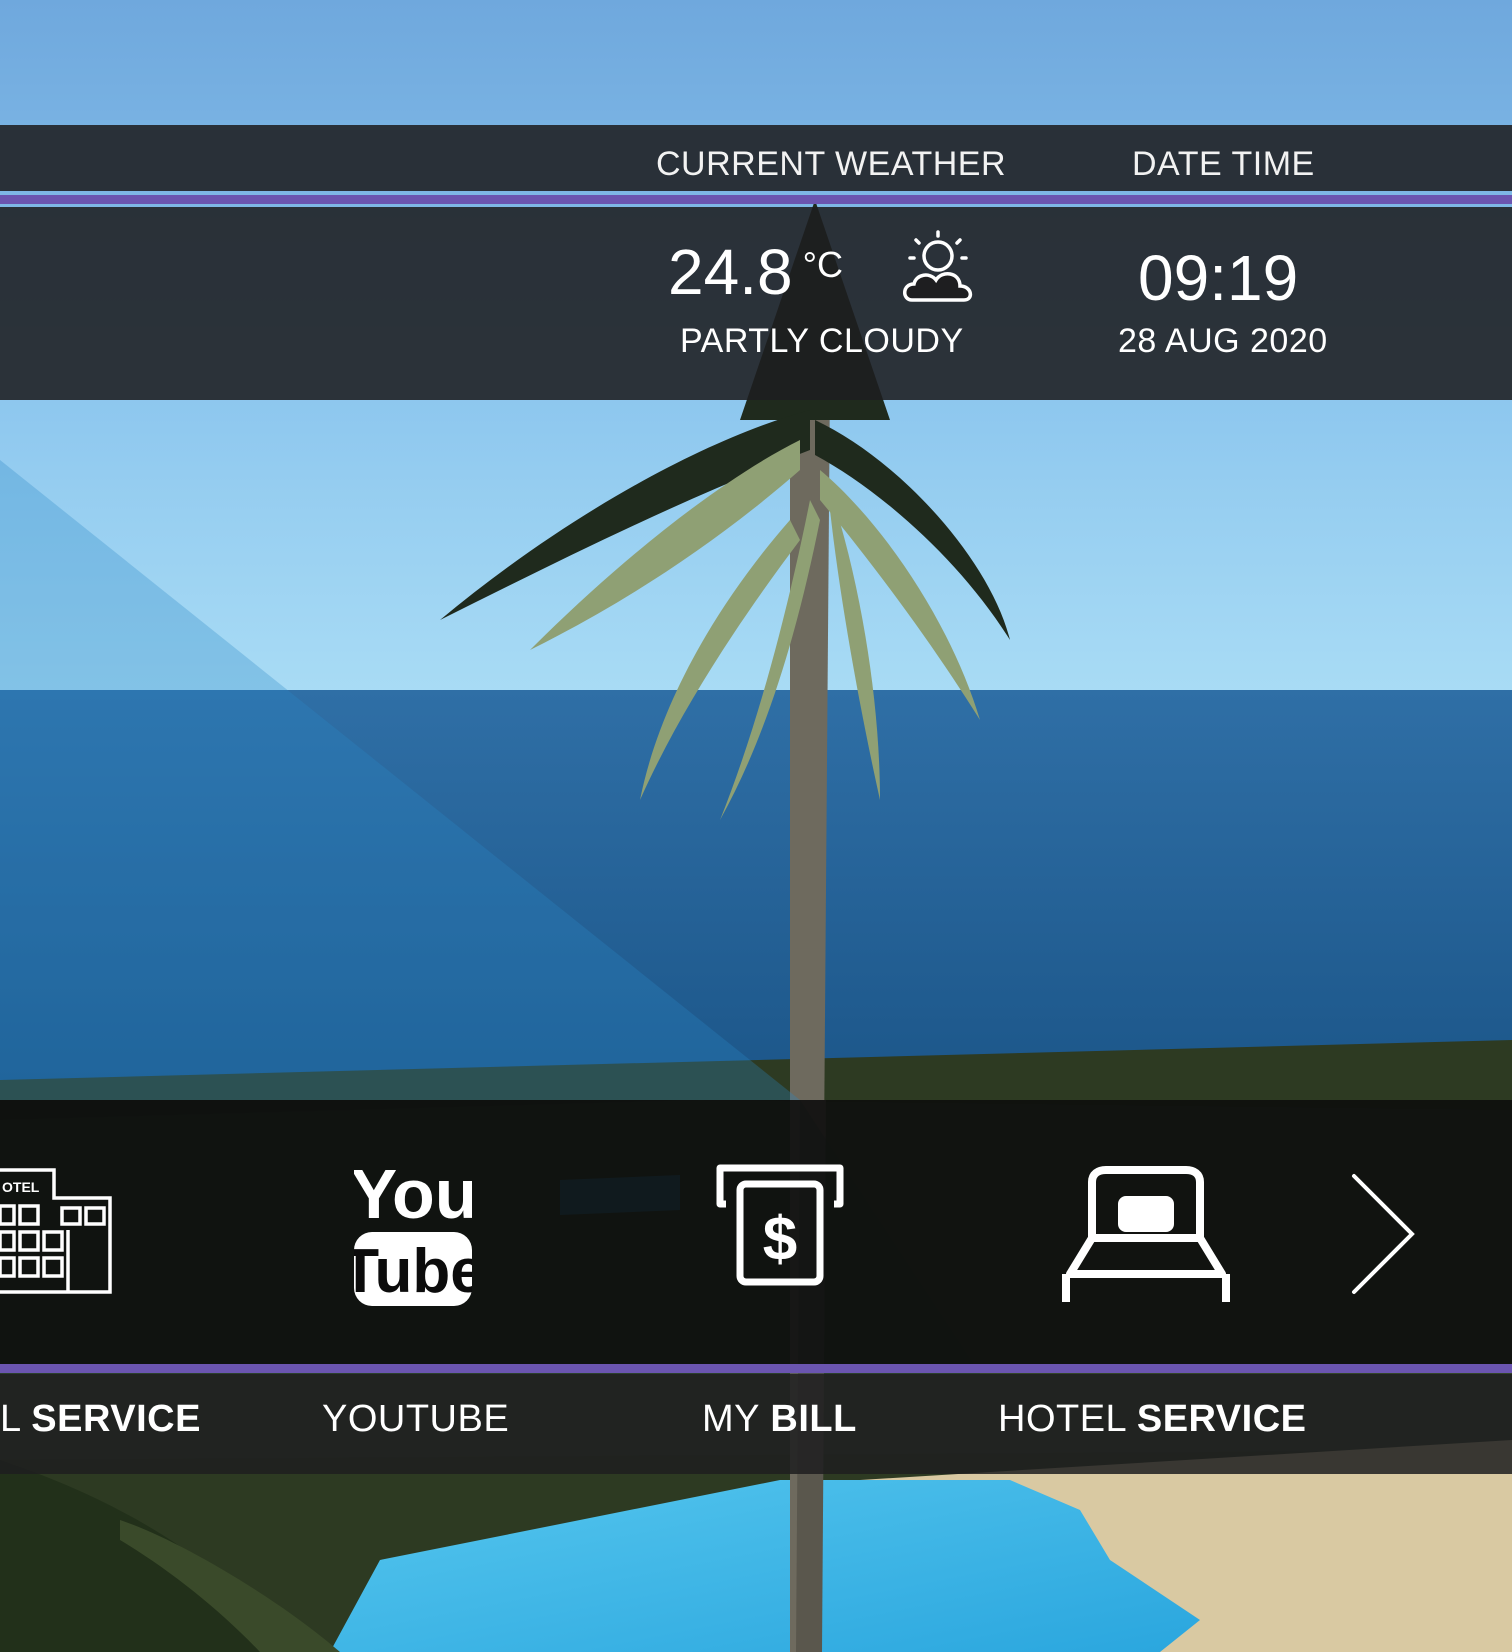 The width and height of the screenshot is (1512, 1652). What do you see at coordinates (413, 1194) in the screenshot?
I see `youtube-you-text: You` at bounding box center [413, 1194].